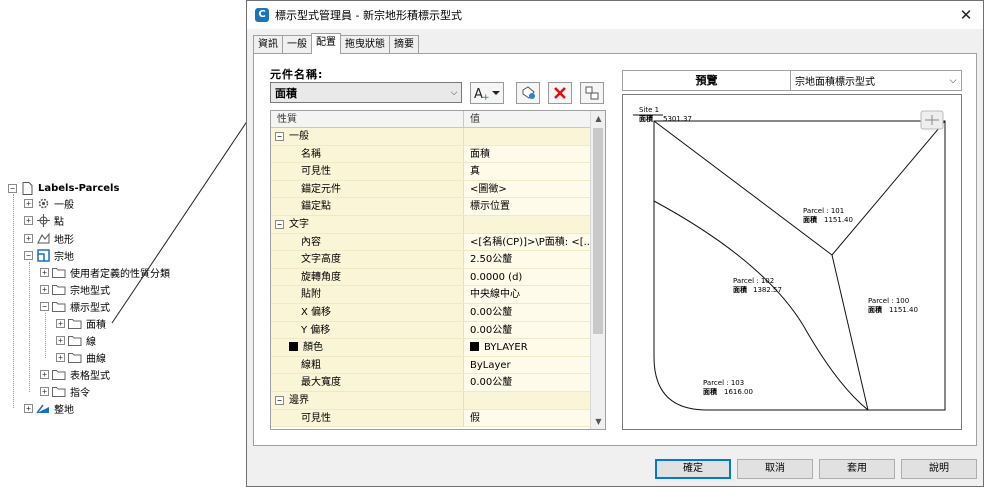 The image size is (984, 487). Describe the element at coordinates (707, 80) in the screenshot. I see `preview-label: 預覽` at that location.